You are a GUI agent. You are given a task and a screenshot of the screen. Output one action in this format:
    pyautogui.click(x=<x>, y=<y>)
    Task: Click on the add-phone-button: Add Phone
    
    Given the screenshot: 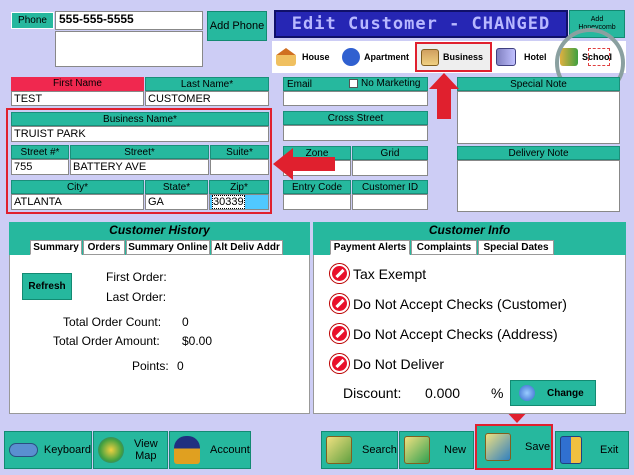 What is the action you would take?
    pyautogui.click(x=237, y=26)
    